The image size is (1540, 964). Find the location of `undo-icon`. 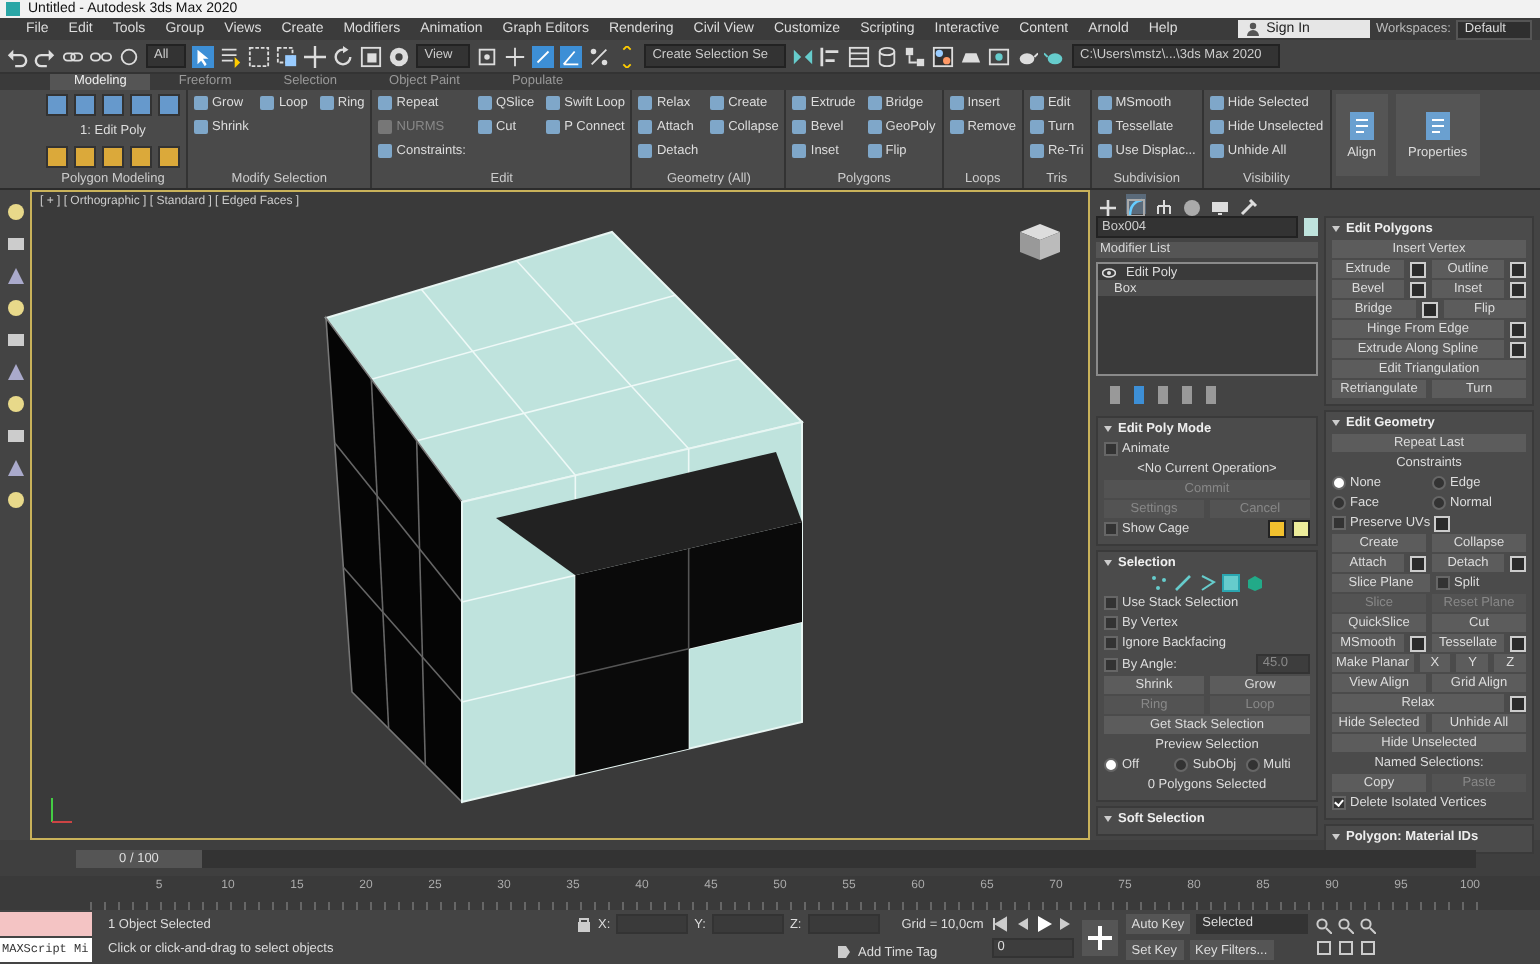

undo-icon is located at coordinates (17, 56).